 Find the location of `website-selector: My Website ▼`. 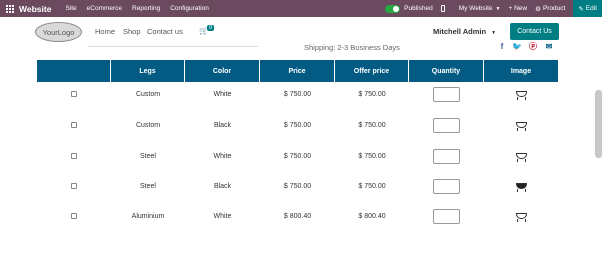

website-selector: My Website ▼ is located at coordinates (480, 8).